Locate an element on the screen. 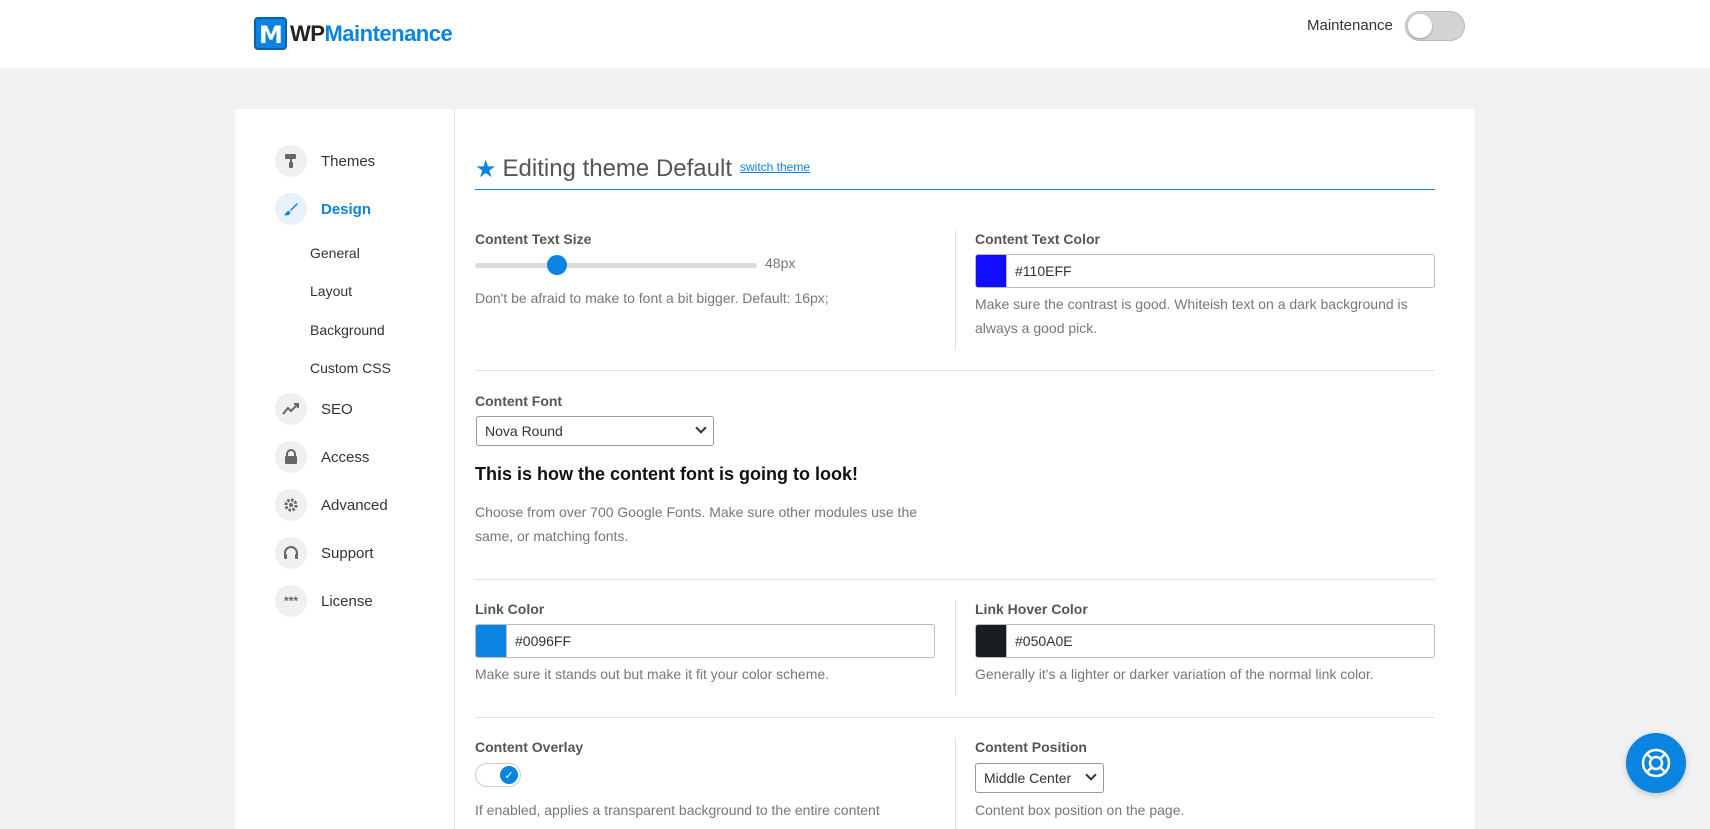 The image size is (1710, 829). sidebar-item-access: Access is located at coordinates (322, 457).